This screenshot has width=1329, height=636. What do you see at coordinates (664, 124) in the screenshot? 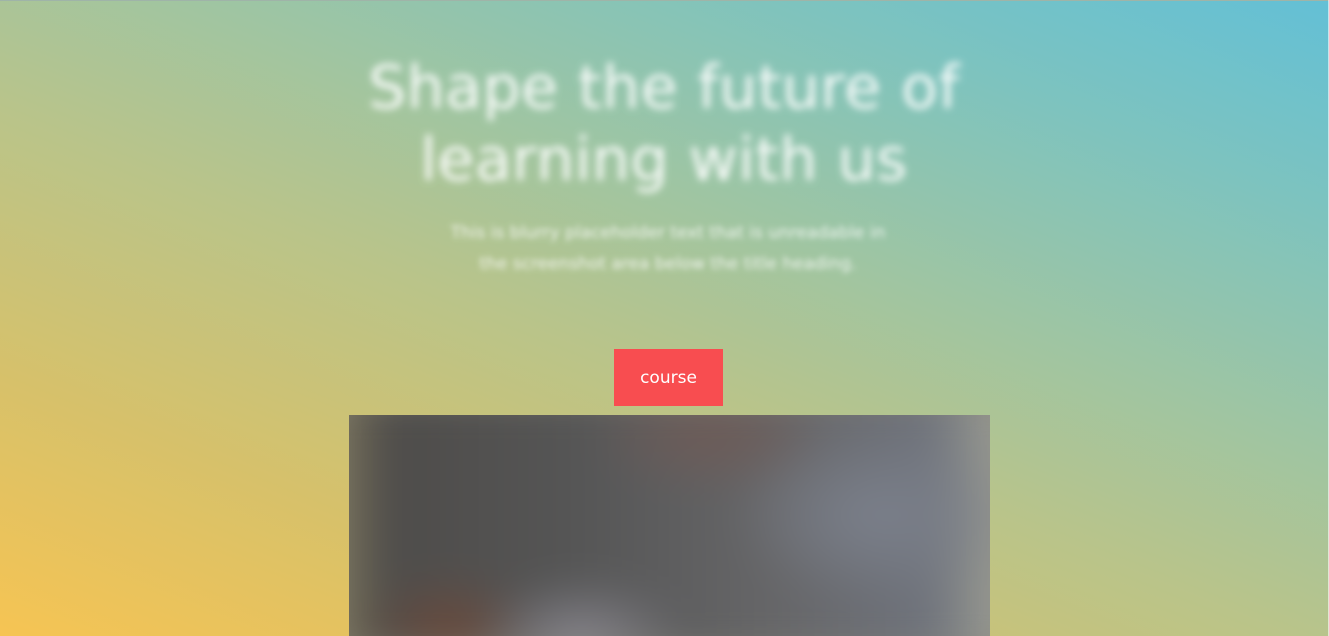
I see `hero-title: Shape the future of learning with us` at bounding box center [664, 124].